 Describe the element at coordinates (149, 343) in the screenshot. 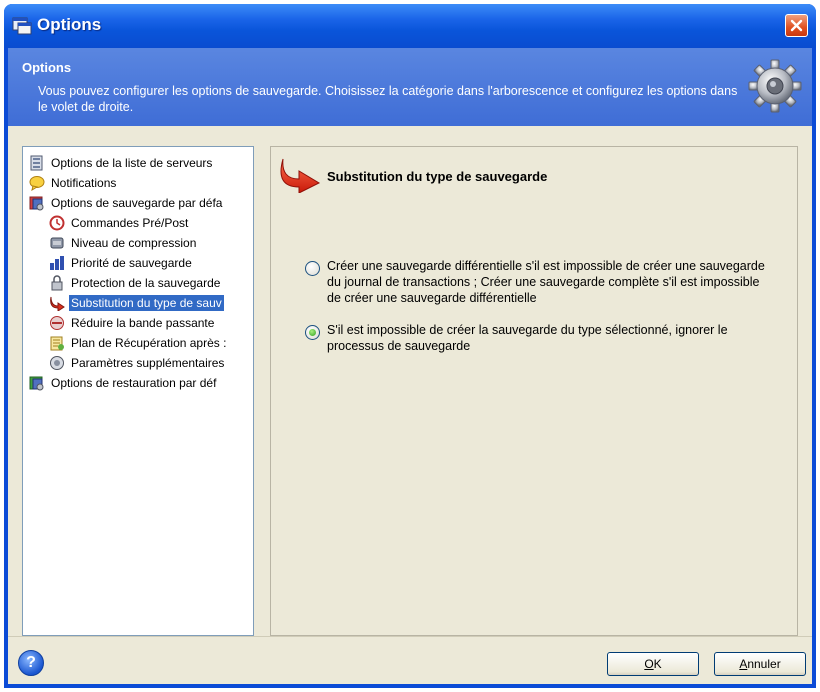

I see `tree-item-label: Plan de Récupération après :` at that location.